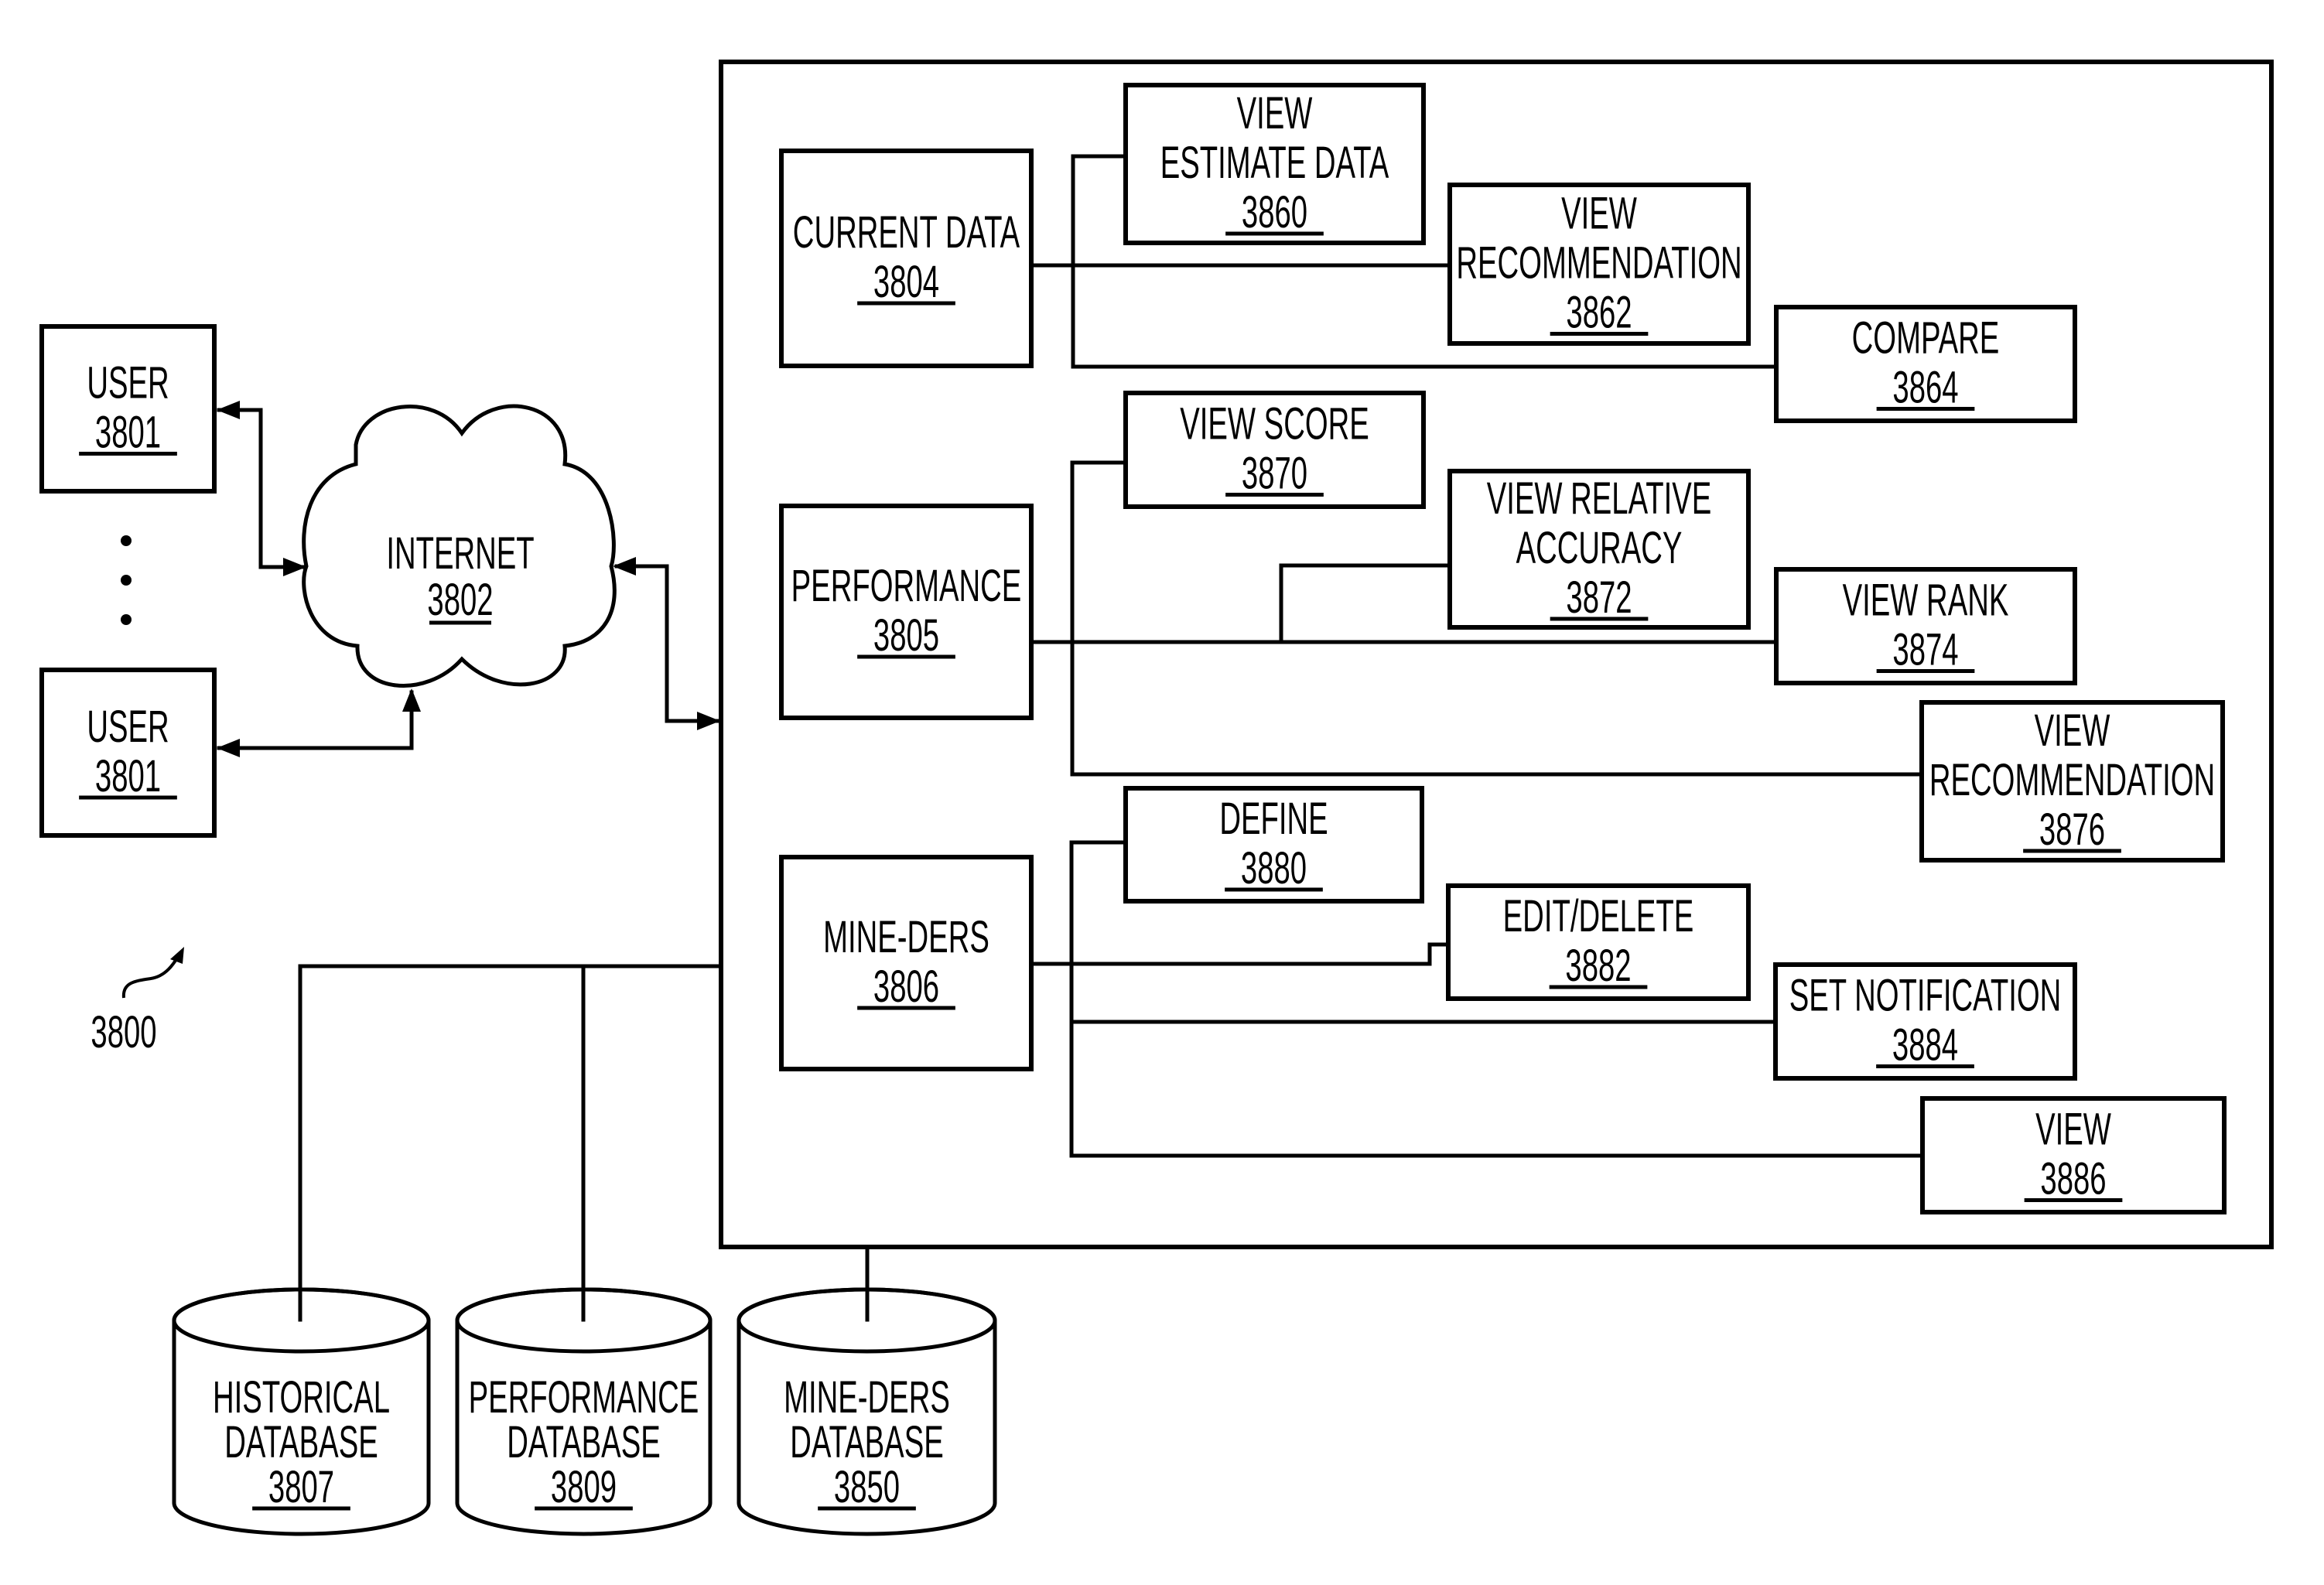  I want to click on module-mine-ders: MINE-DERS3806, so click(906, 963).